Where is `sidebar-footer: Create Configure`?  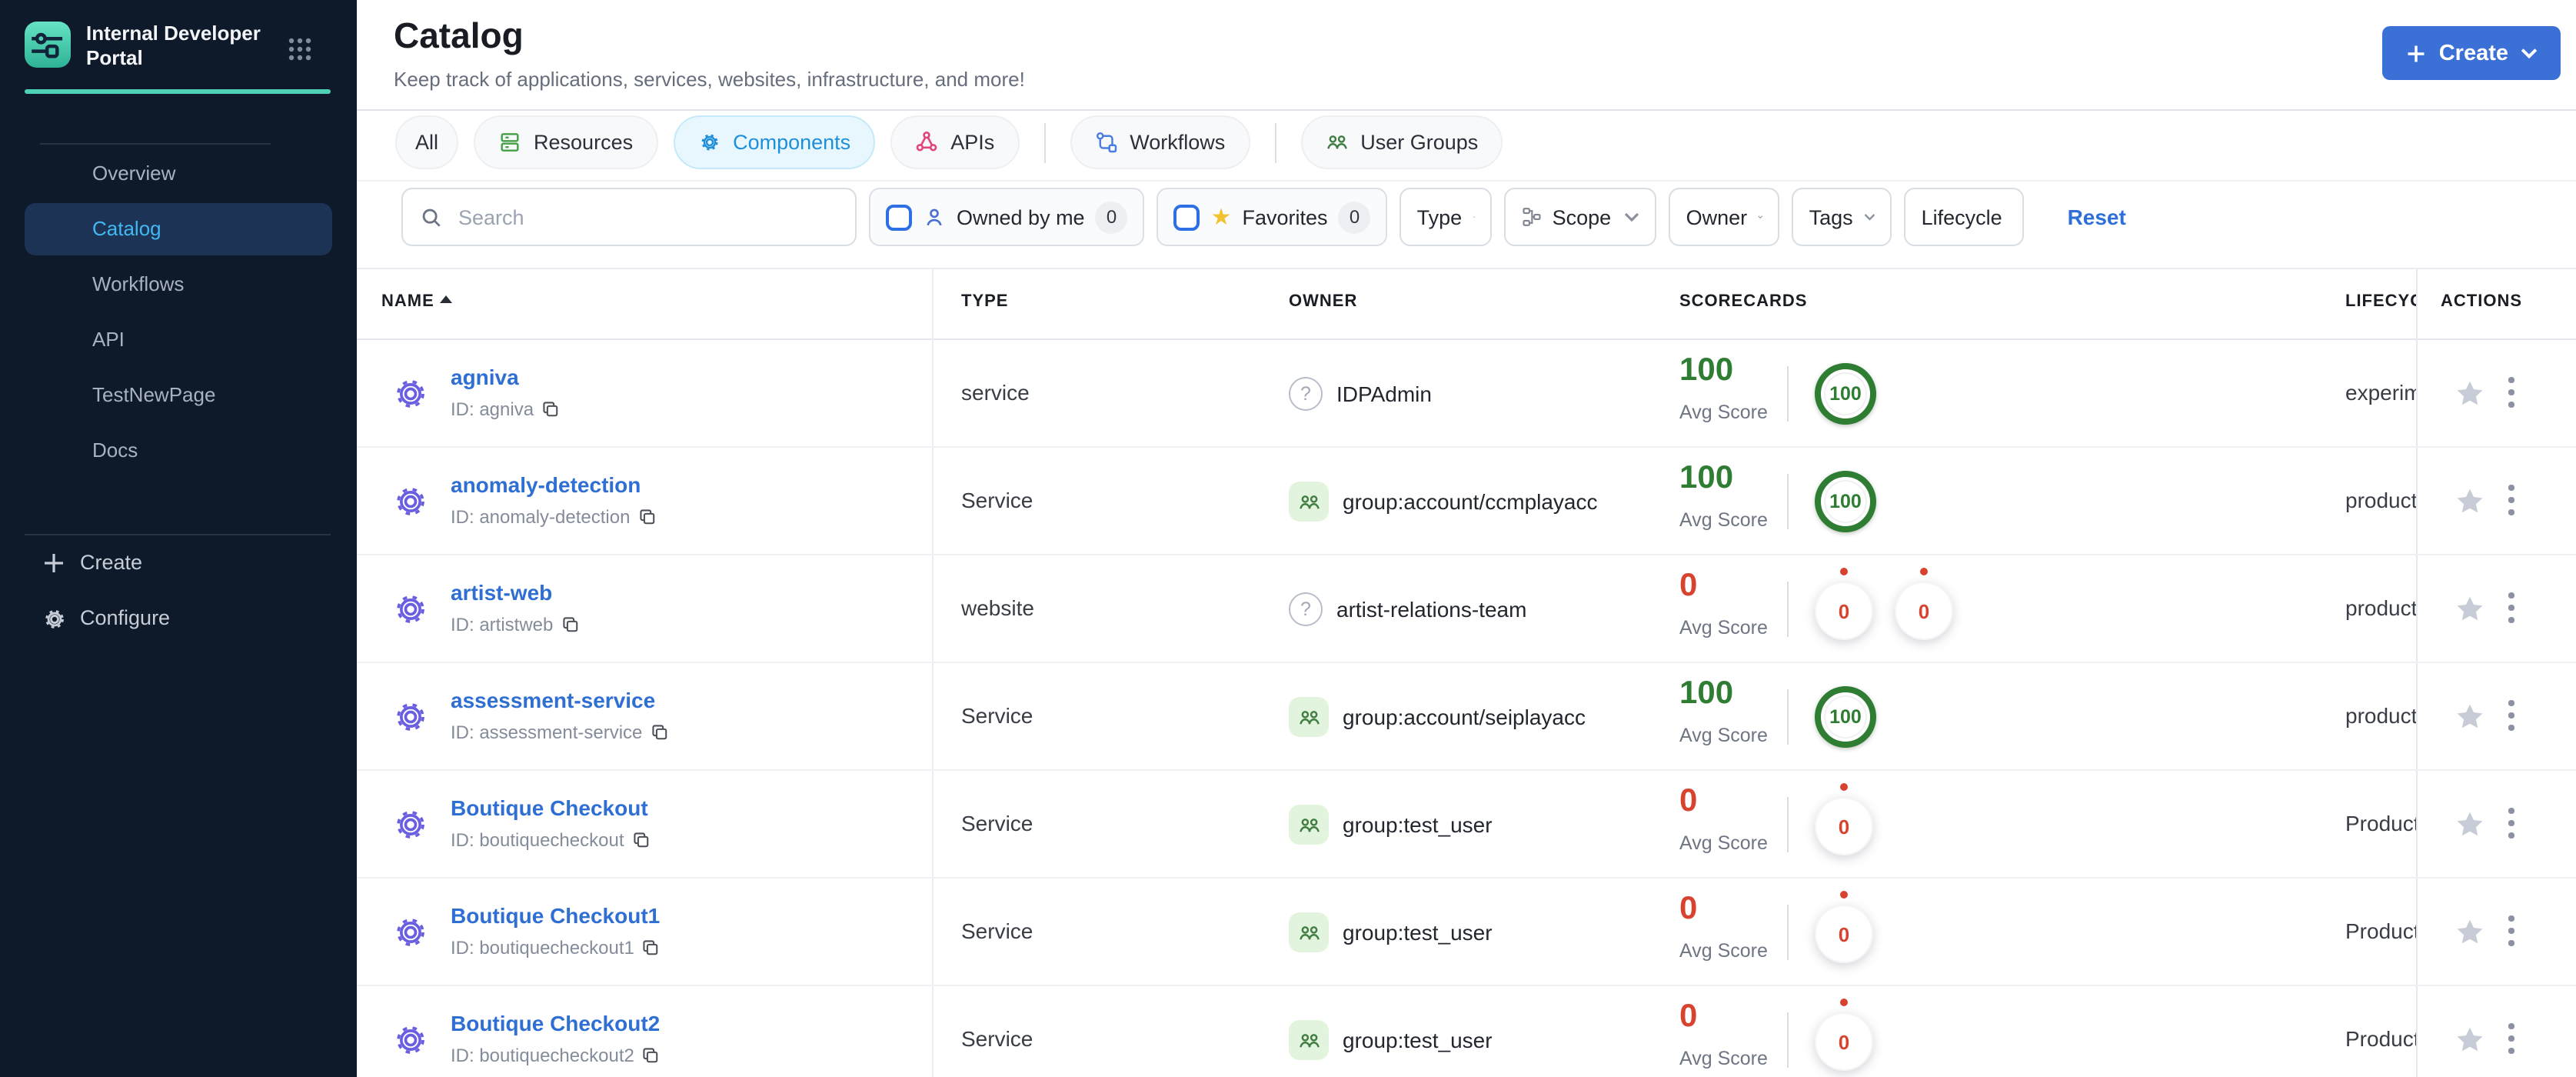 sidebar-footer: Create Configure is located at coordinates (178, 590).